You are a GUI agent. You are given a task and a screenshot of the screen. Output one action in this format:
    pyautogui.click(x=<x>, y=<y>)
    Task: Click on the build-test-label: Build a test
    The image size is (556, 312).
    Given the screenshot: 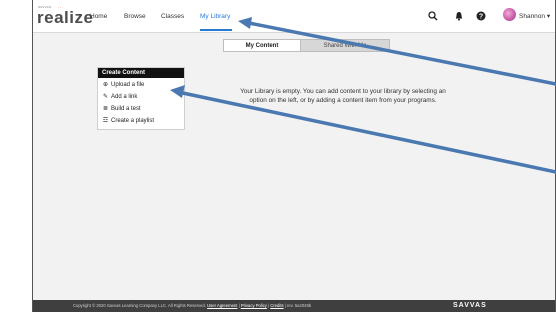 What is the action you would take?
    pyautogui.click(x=126, y=109)
    